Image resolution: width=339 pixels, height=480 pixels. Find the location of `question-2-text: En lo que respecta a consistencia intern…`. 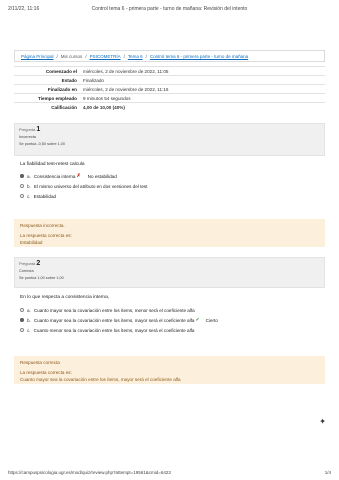

question-2-text: En lo que respecta a consistencia intern… is located at coordinates (65, 297).